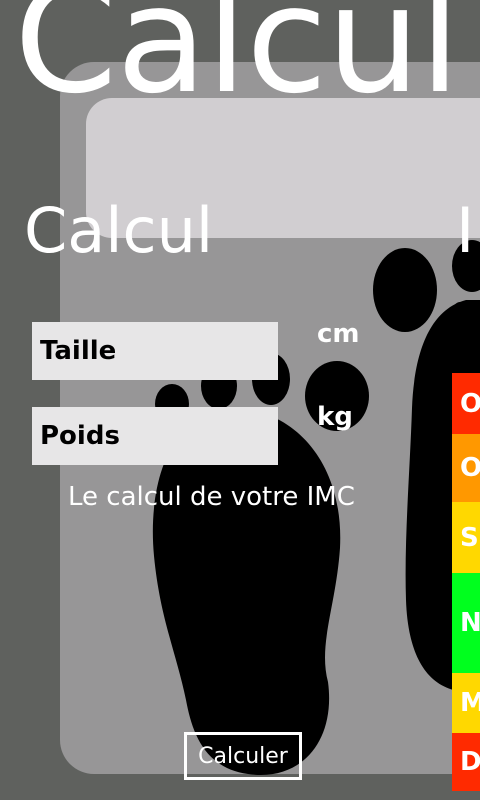 The image size is (480, 800). I want to click on right-foot-big-toe, so click(405, 290).